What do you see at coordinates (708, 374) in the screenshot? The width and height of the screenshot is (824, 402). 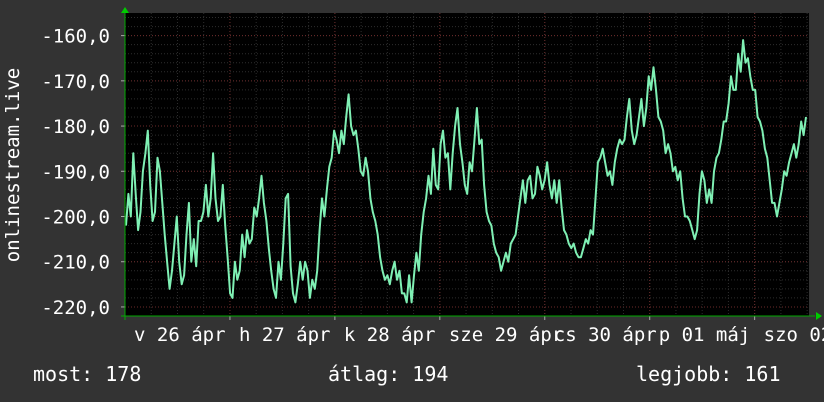 I see `stat-best: legjobb: 161` at bounding box center [708, 374].